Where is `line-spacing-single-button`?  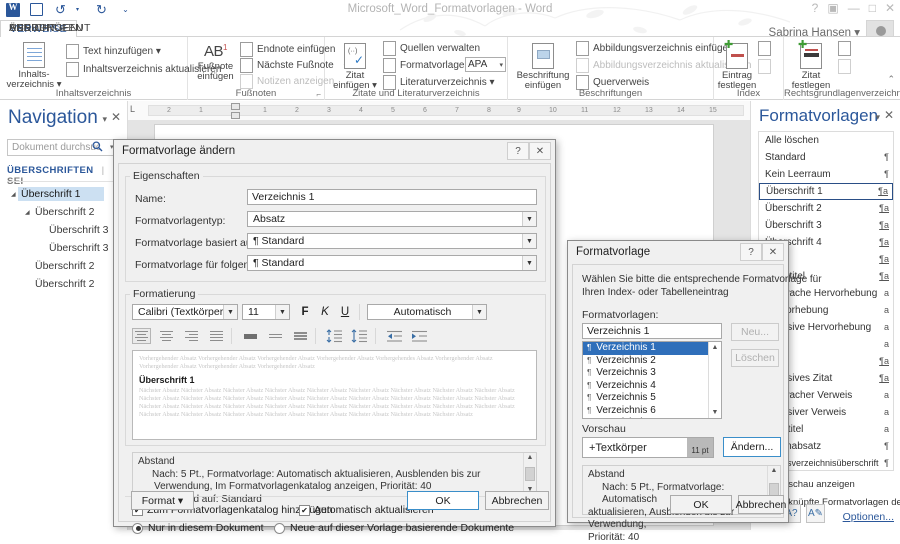 line-spacing-single-button is located at coordinates (250, 336).